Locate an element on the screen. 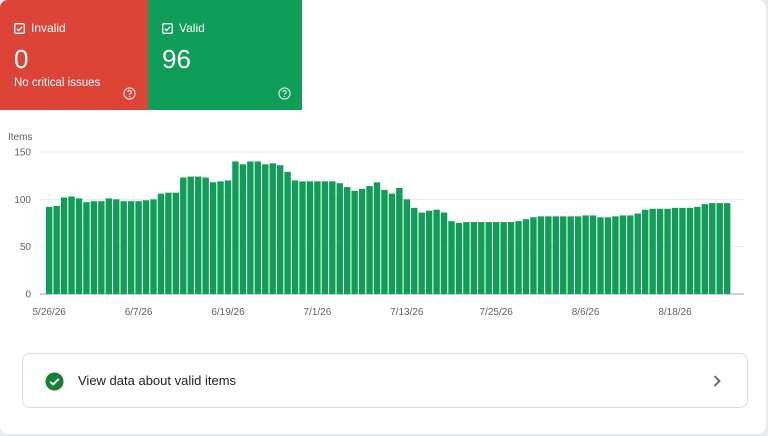 This screenshot has height=436, width=768. view-valid-items-link: View data about valid items is located at coordinates (385, 380).